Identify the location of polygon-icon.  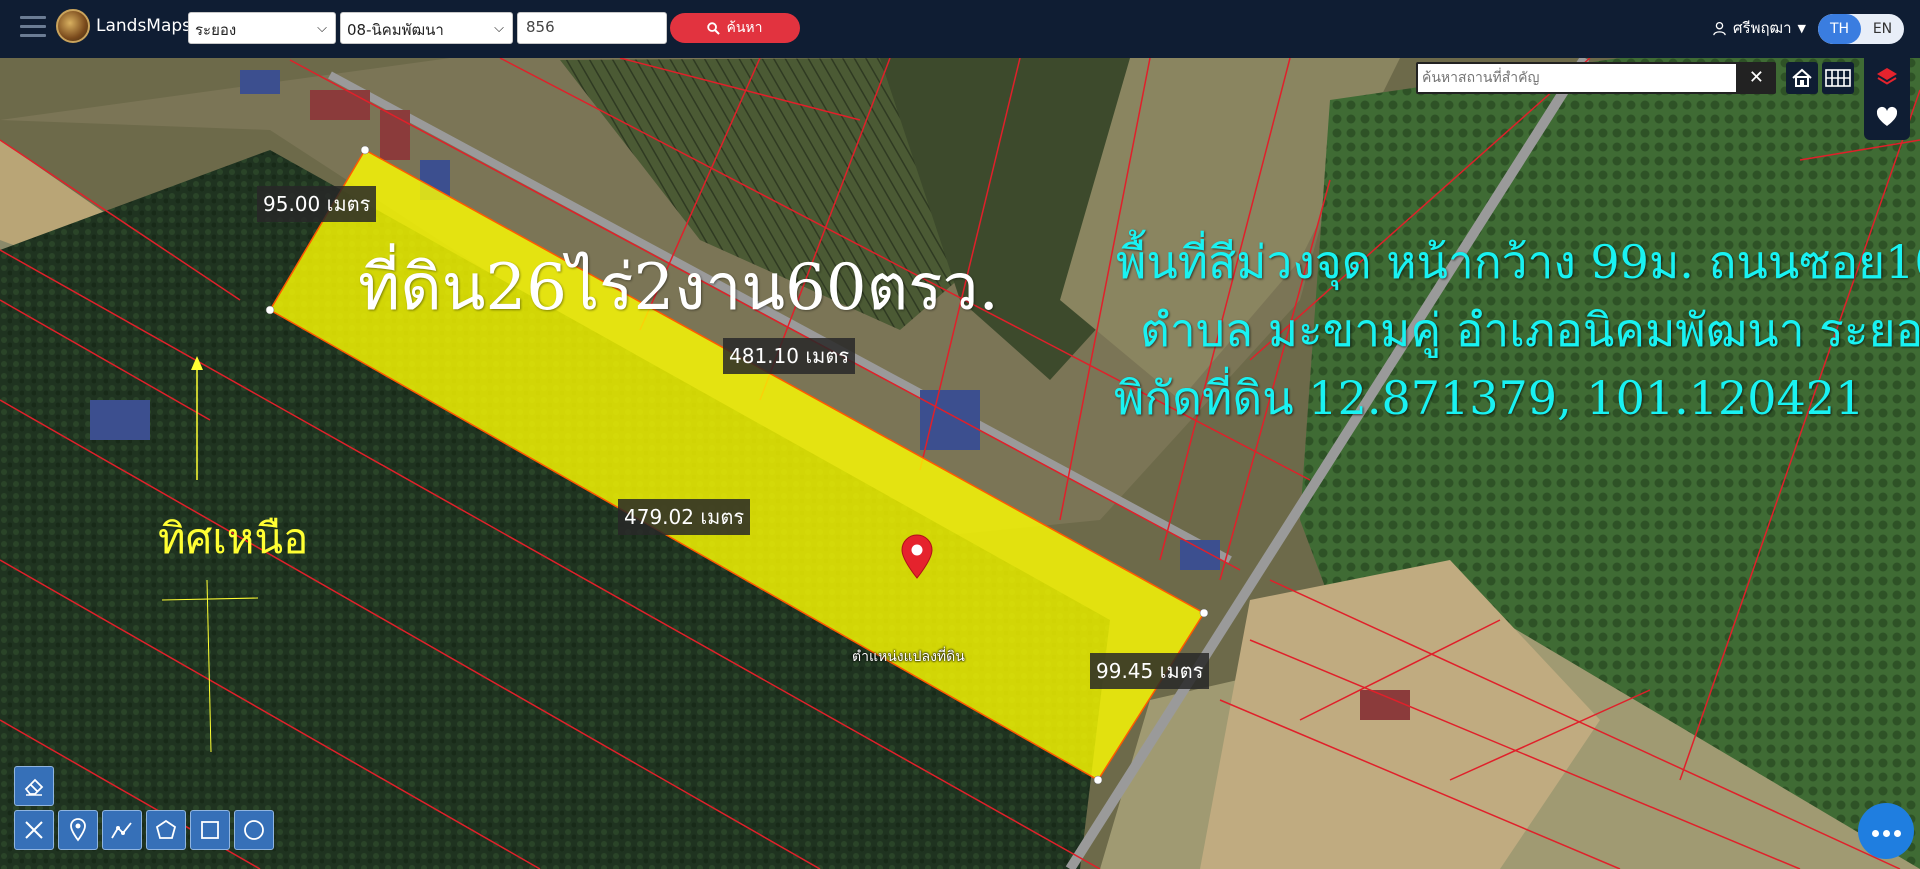
(166, 829).